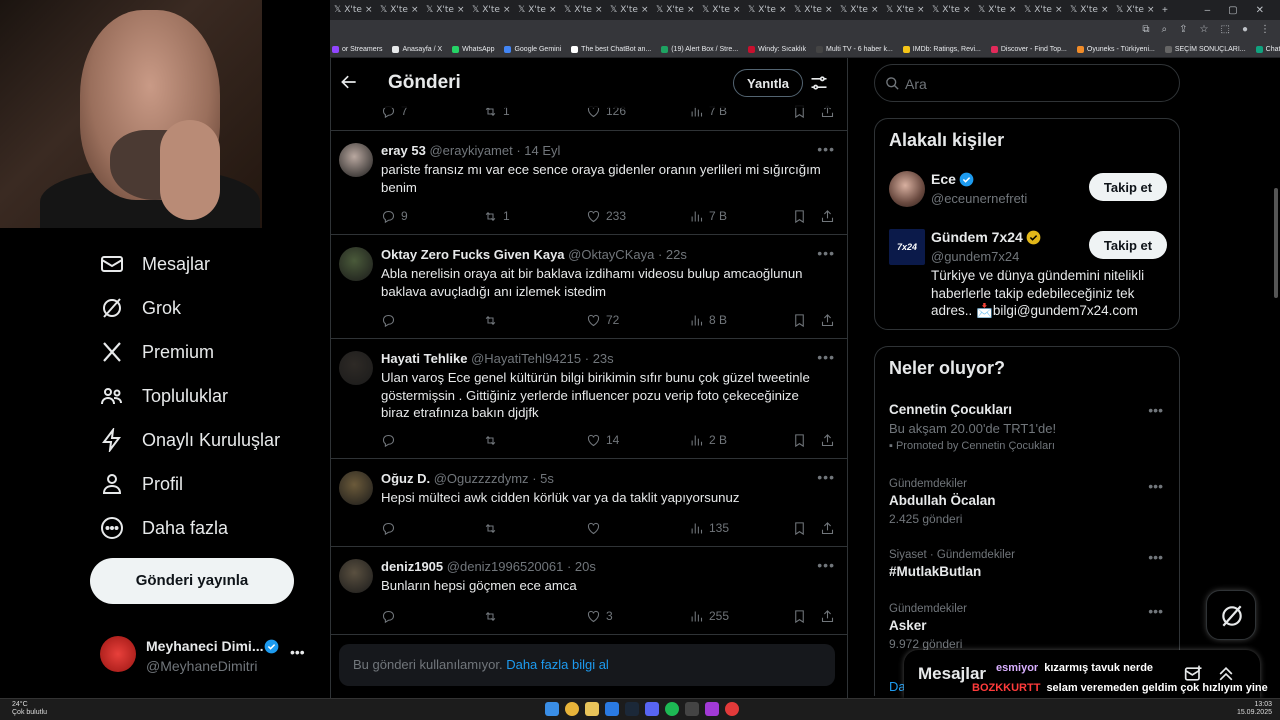 Image resolution: width=1280 pixels, height=720 pixels. Describe the element at coordinates (632, 709) in the screenshot. I see `steam-icon` at that location.